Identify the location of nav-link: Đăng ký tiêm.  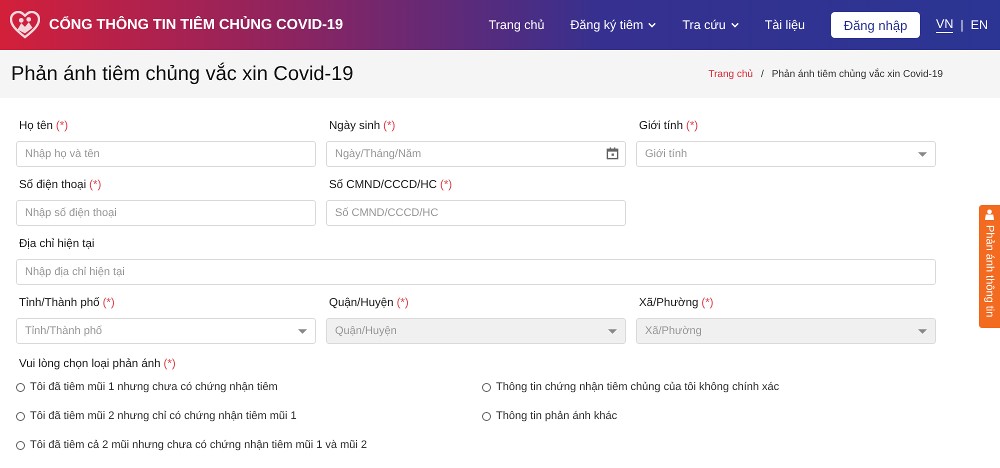
(613, 25).